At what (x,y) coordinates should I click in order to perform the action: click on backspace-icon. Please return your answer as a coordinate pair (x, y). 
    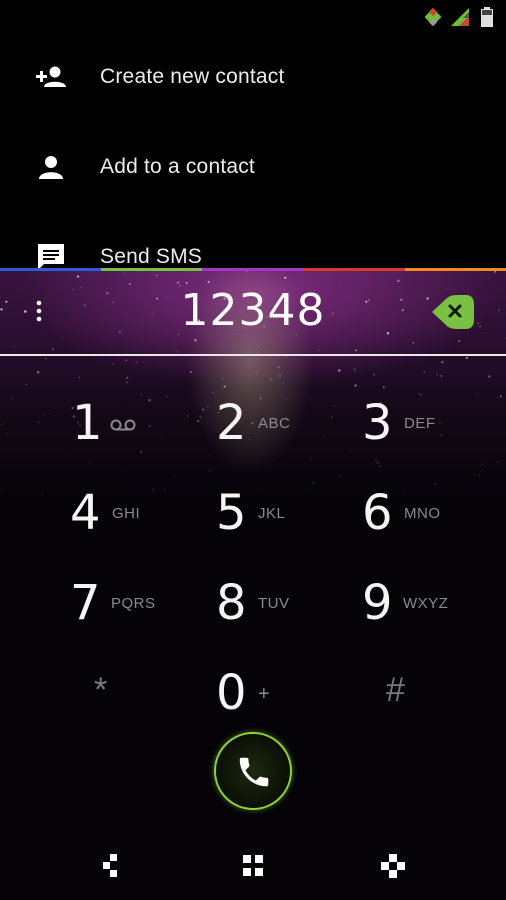
    Looking at the image, I should click on (453, 312).